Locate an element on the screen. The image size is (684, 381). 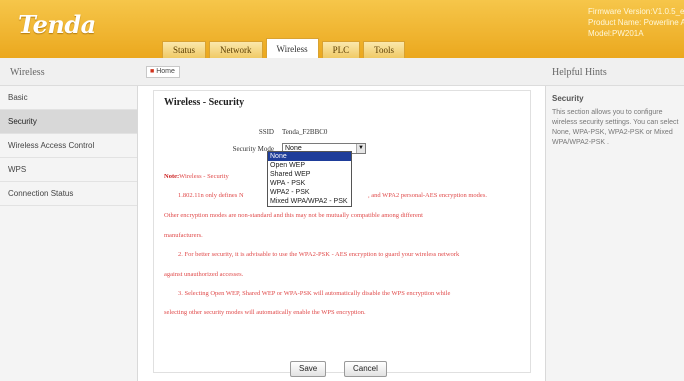
note-prefix: Note: is located at coordinates (172, 176).